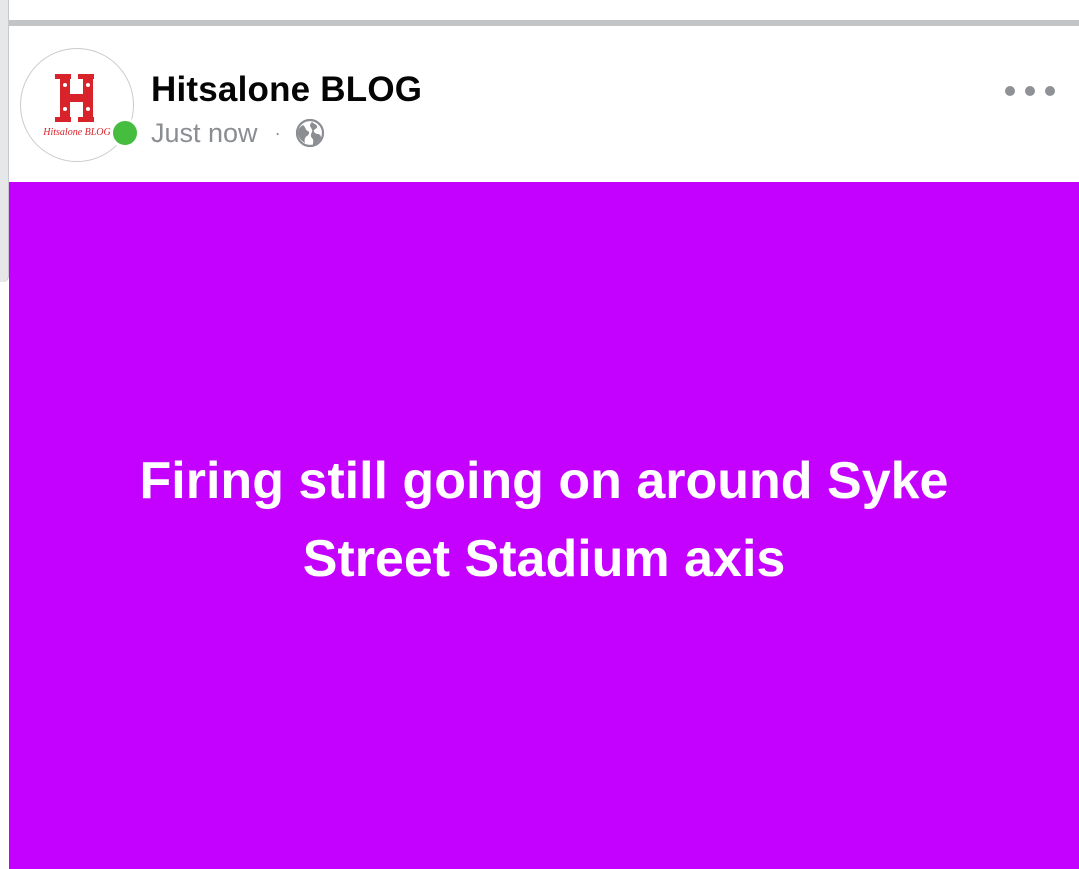 The height and width of the screenshot is (869, 1079). I want to click on more-options-icon, so click(1010, 91).